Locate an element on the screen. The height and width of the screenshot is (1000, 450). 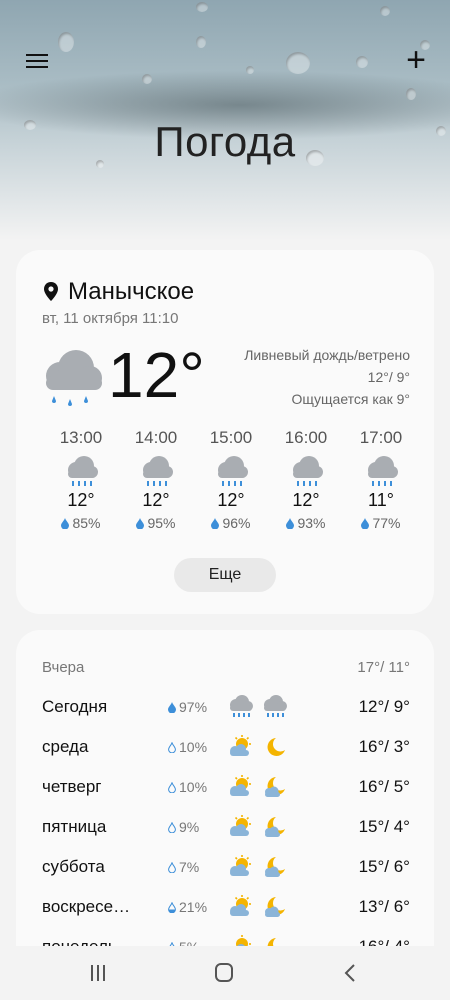
day-temps: 12°/ 9° is located at coordinates (384, 706).